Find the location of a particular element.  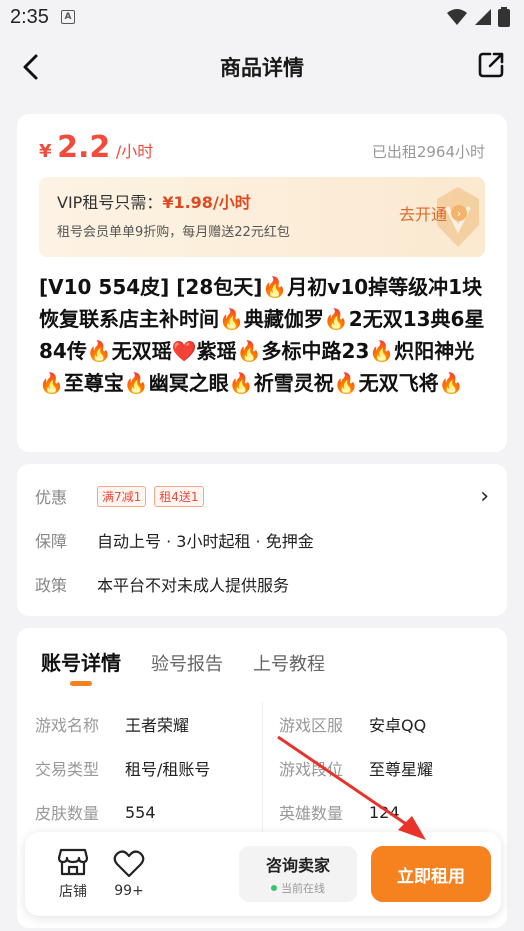

detail-row: 交易类型 租号/租账号 is located at coordinates (148, 768).